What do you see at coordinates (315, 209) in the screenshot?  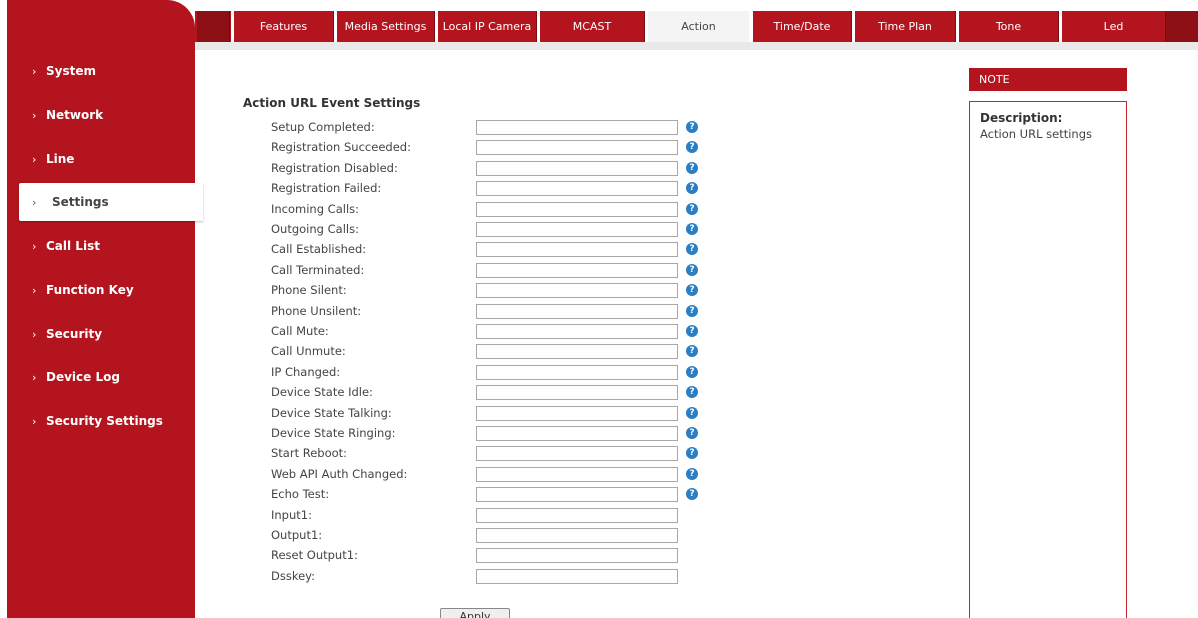 I see `field-label: Incoming Calls:` at bounding box center [315, 209].